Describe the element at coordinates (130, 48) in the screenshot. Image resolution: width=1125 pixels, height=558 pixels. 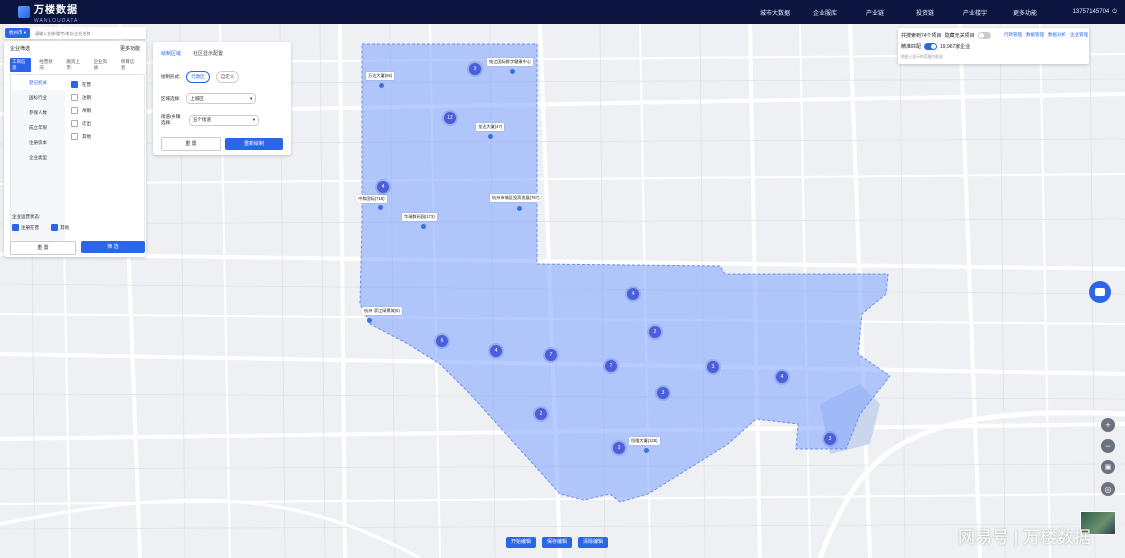
I see `more-functions-link: 更多功能` at that location.